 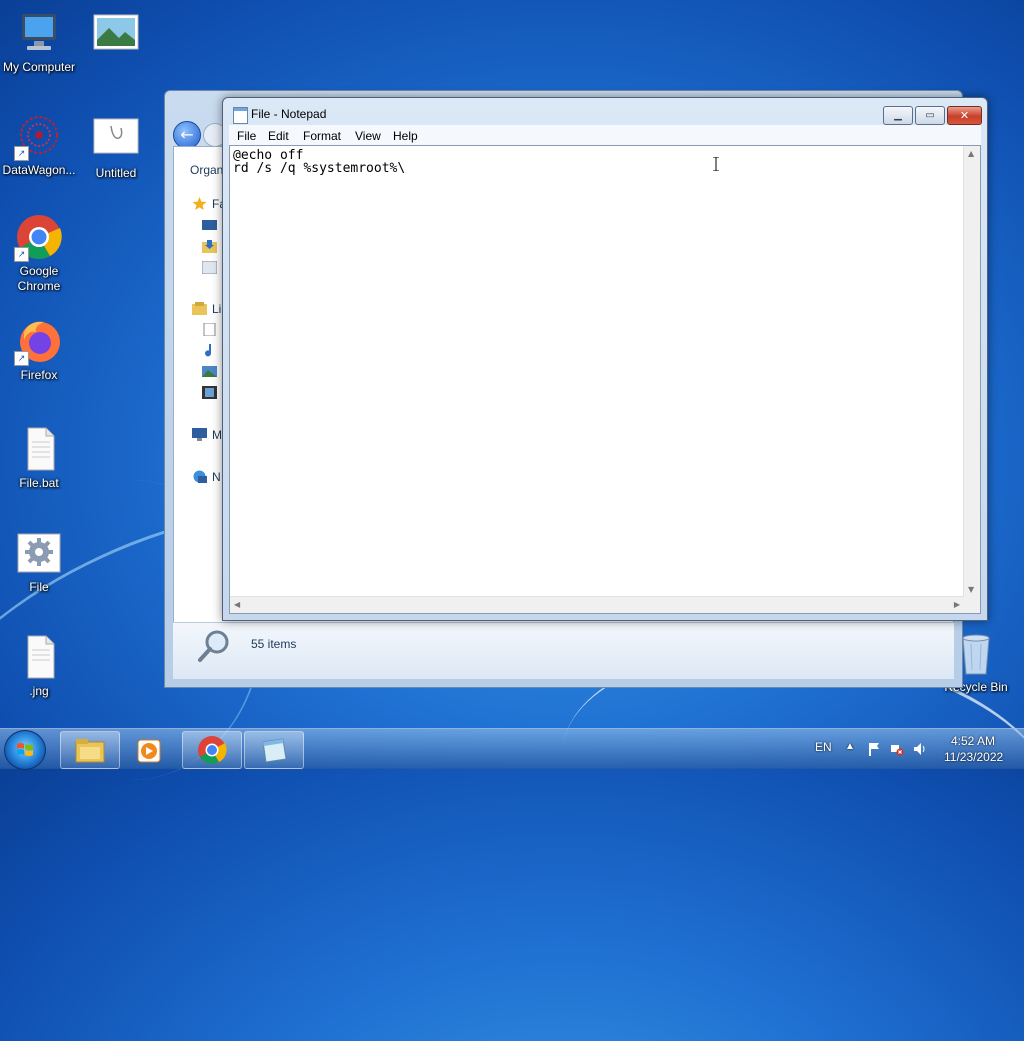 I want to click on back-arrow-icon: ←, so click(x=187, y=135).